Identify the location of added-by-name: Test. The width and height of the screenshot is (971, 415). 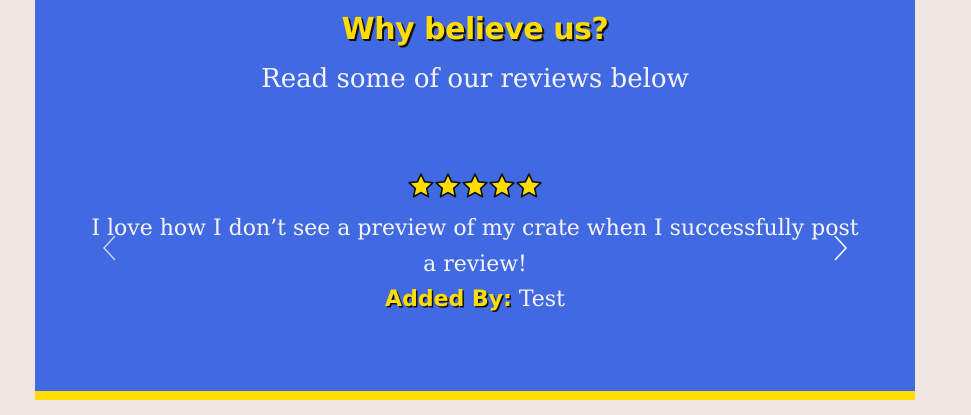
(541, 299).